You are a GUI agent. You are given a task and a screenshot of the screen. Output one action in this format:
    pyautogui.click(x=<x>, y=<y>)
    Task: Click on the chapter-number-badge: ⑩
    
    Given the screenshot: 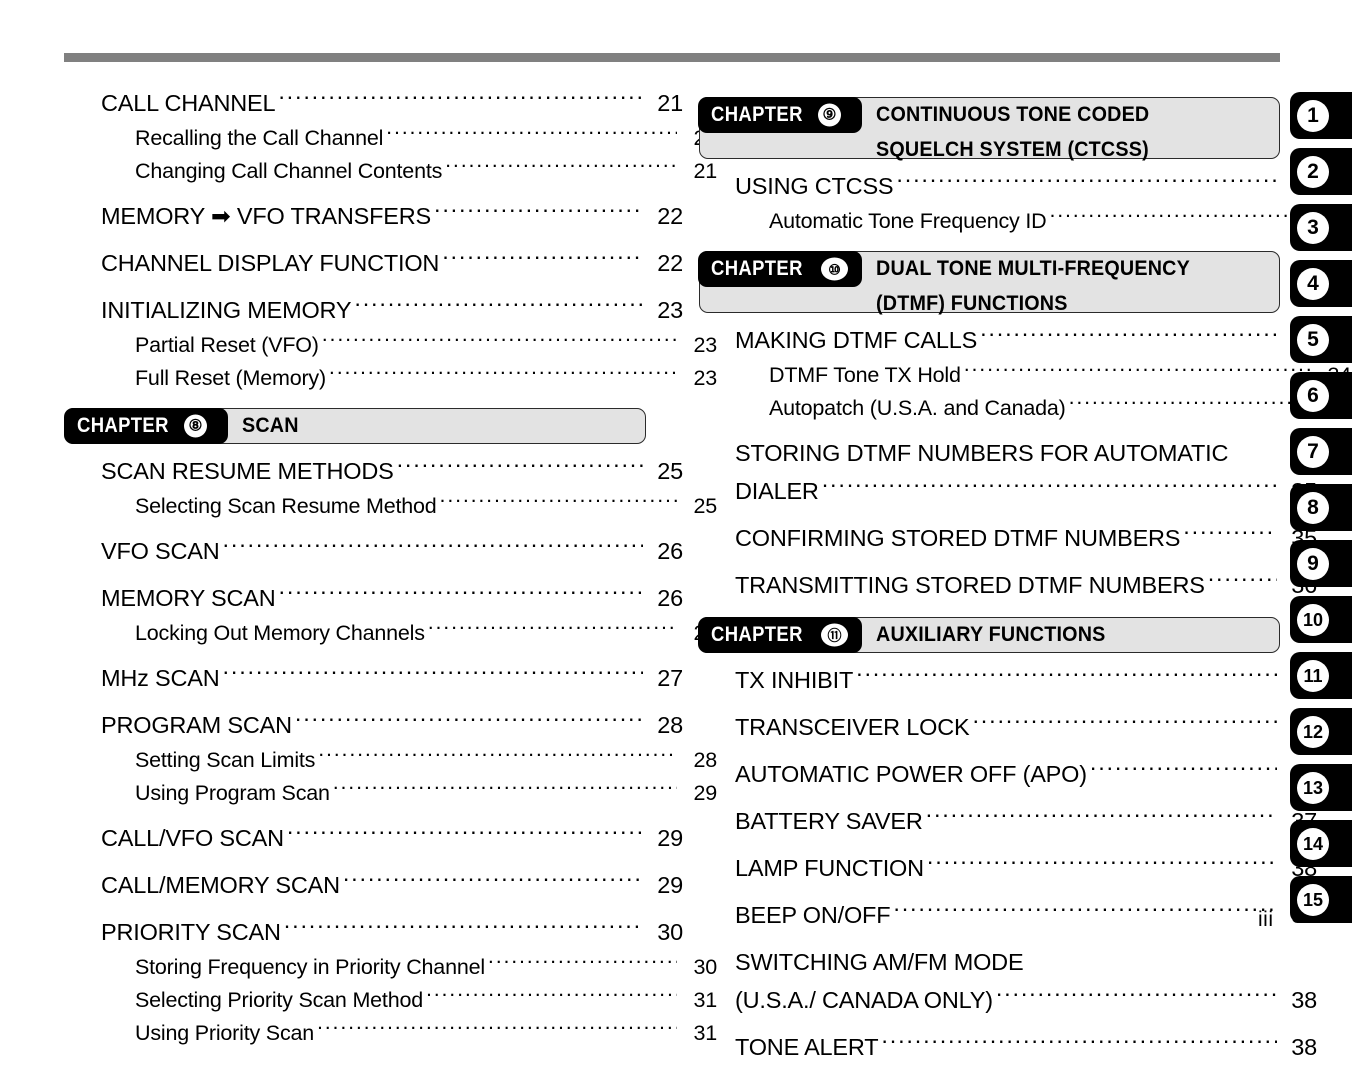 What is the action you would take?
    pyautogui.click(x=834, y=269)
    